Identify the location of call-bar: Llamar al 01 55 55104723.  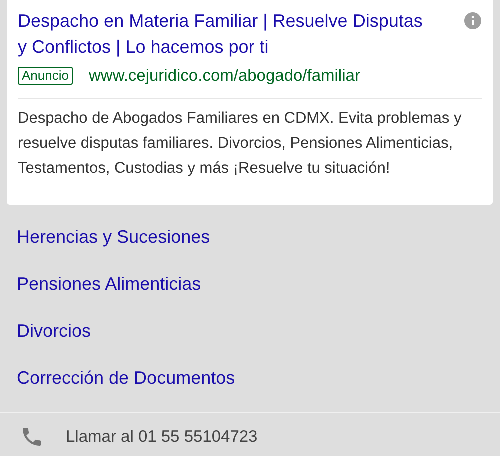
(250, 434).